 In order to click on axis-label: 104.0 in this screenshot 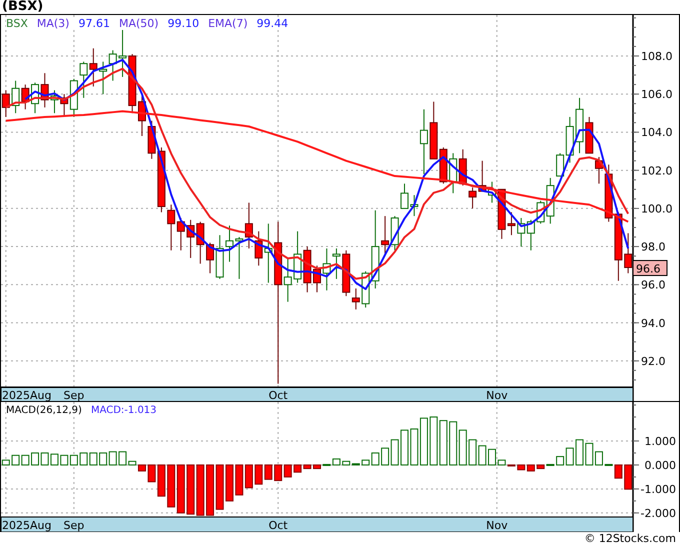, I will do `click(656, 133)`.